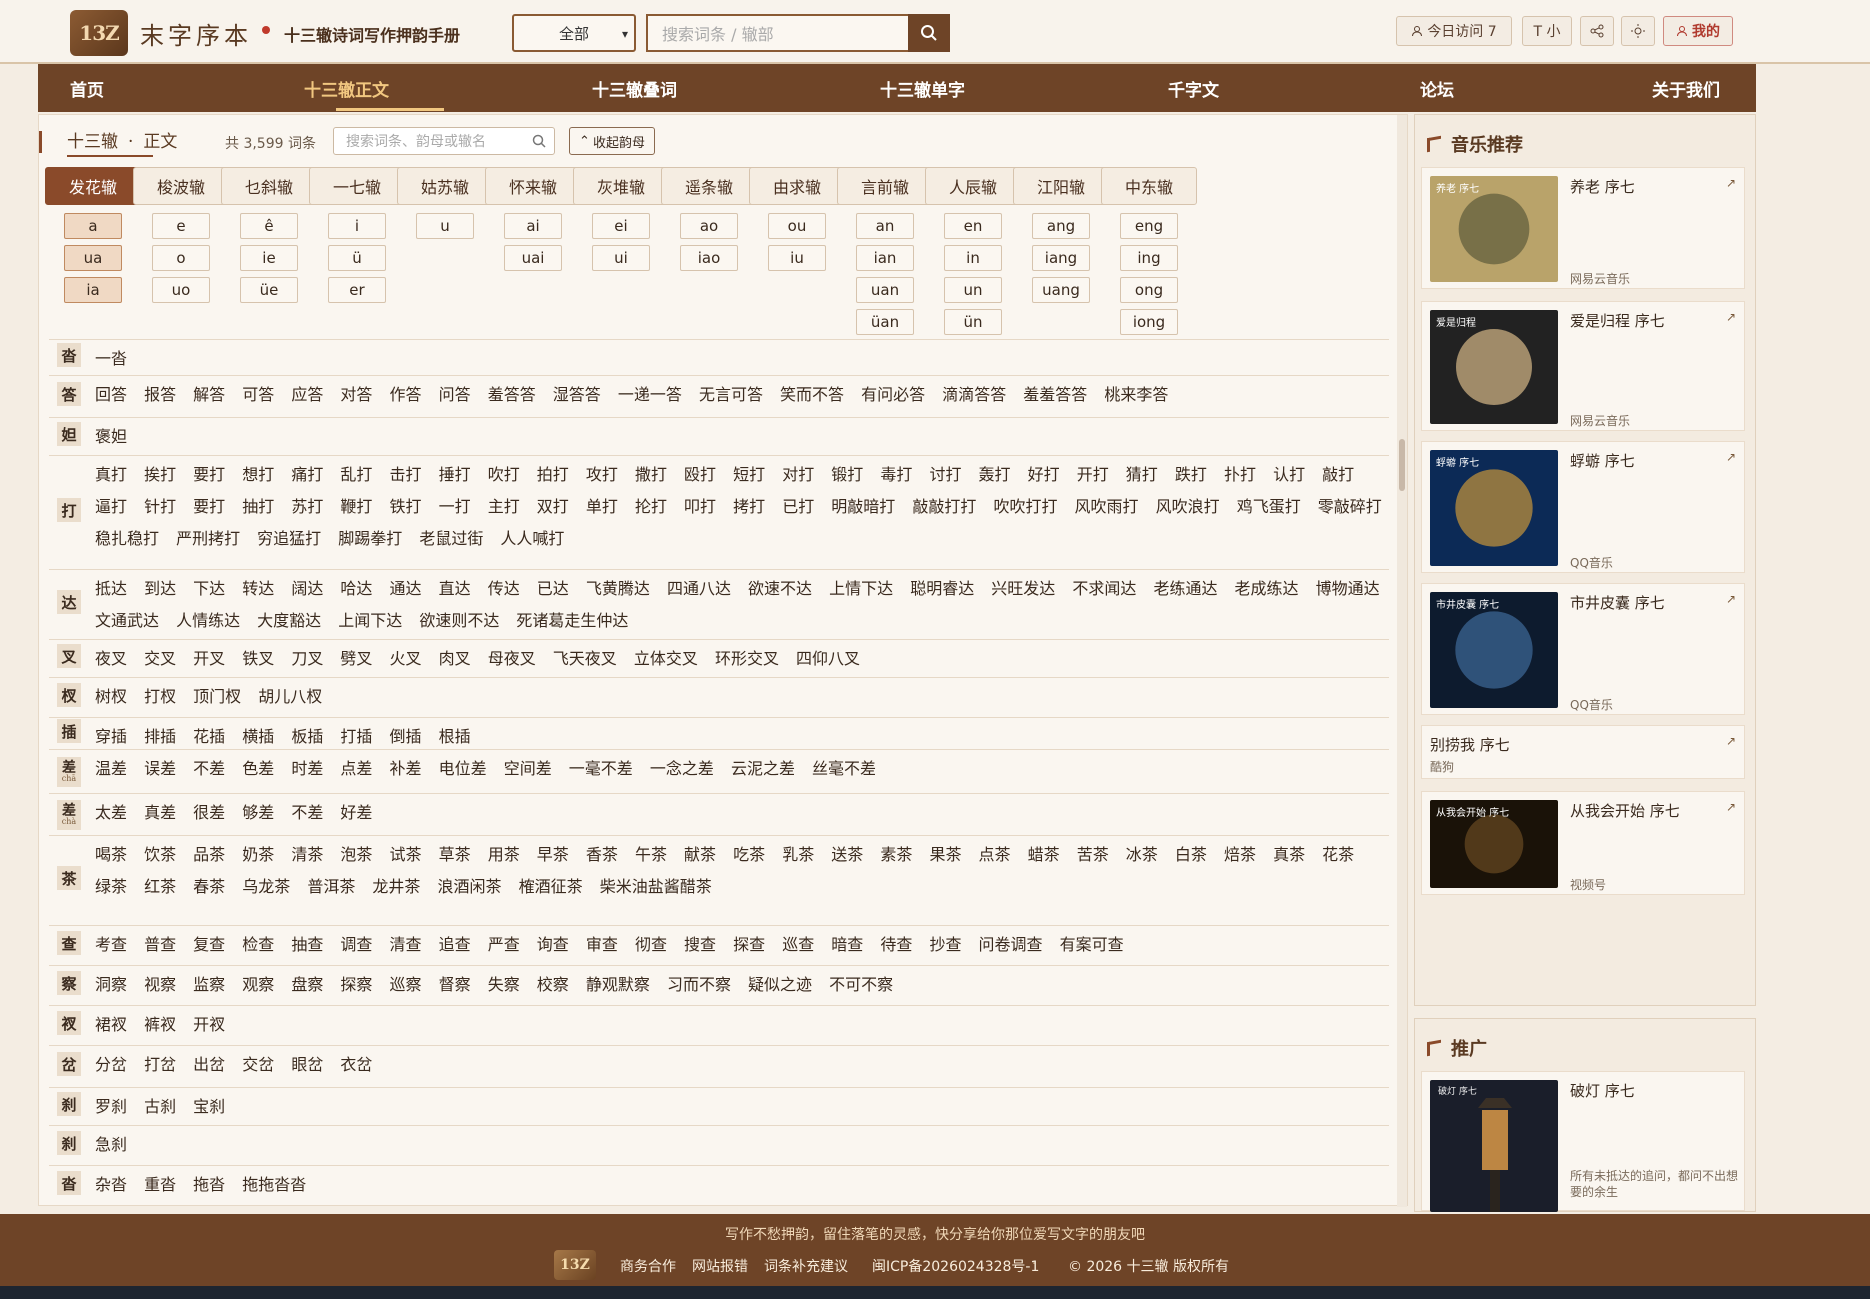 This screenshot has height=1299, width=1870. I want to click on entry-char: 妲, so click(69, 434).